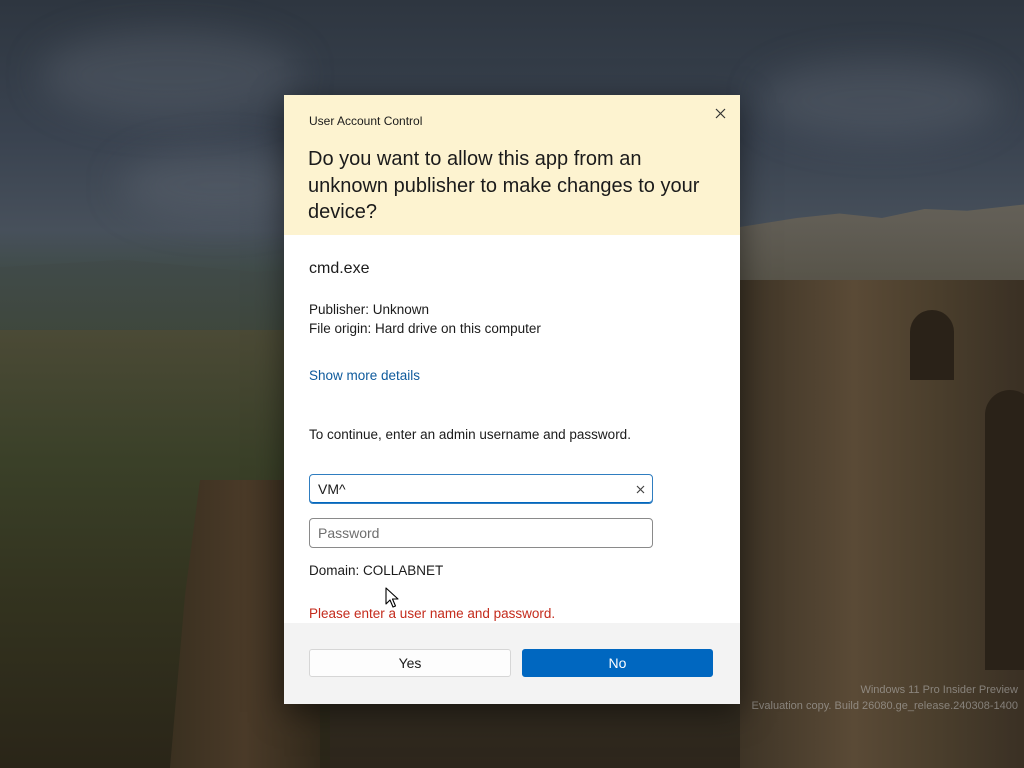 This screenshot has height=768, width=1024. Describe the element at coordinates (392, 597) in the screenshot. I see `mouse-cursor-icon` at that location.